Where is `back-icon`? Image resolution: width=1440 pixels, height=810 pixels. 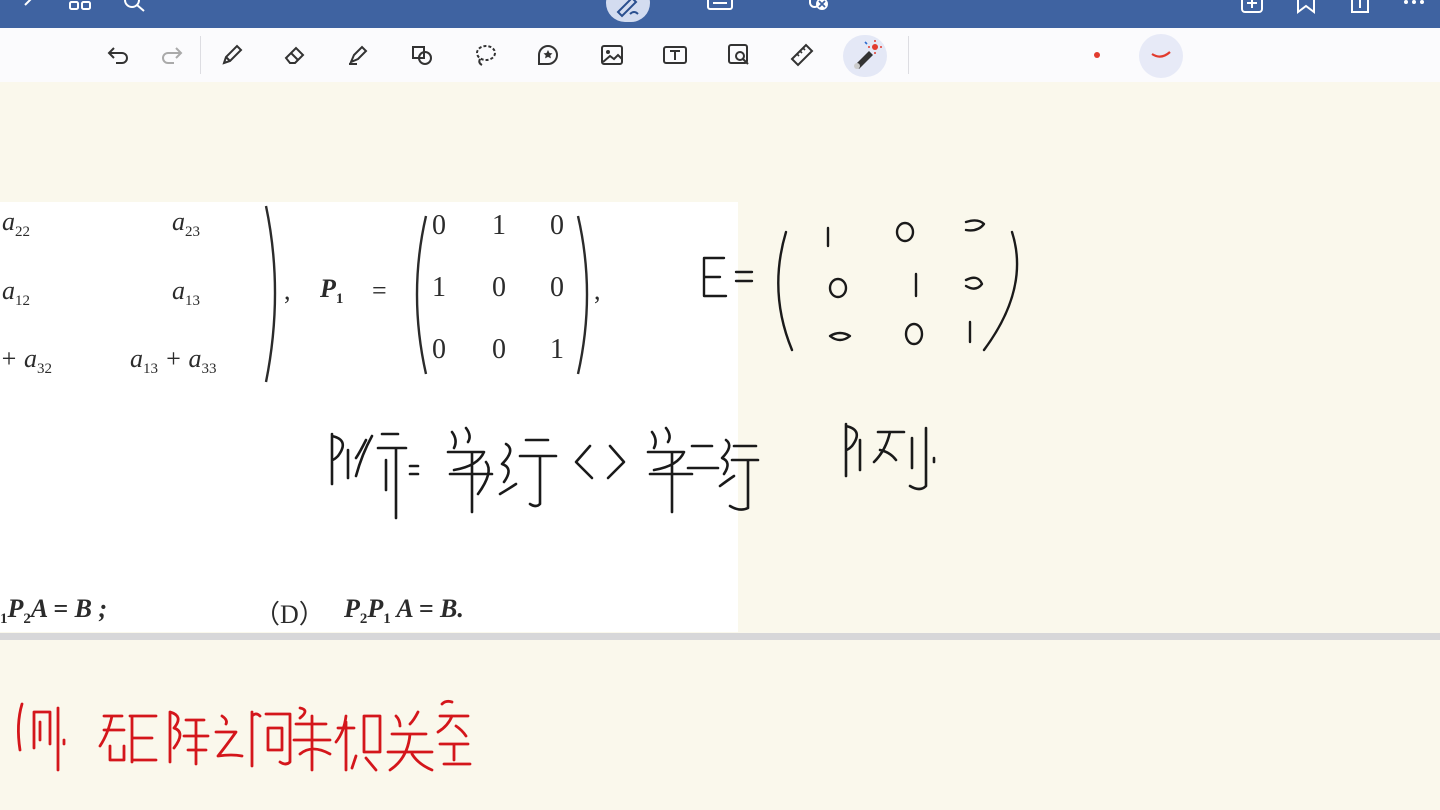 back-icon is located at coordinates (29, 11).